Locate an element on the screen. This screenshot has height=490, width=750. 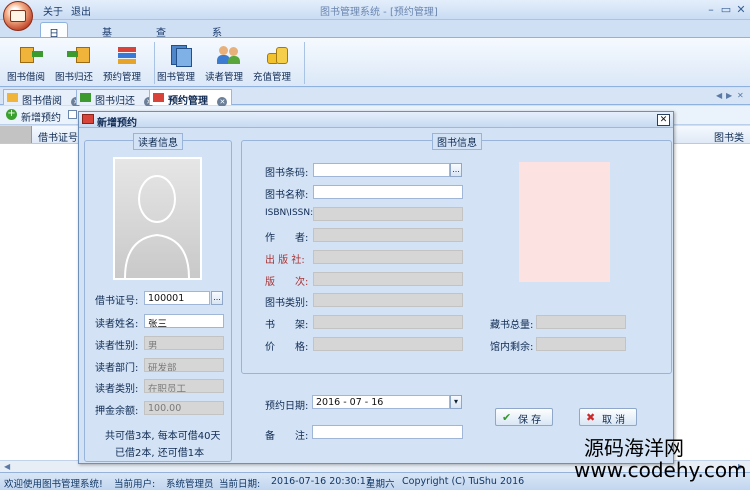
price-field is located at coordinates (388, 344).